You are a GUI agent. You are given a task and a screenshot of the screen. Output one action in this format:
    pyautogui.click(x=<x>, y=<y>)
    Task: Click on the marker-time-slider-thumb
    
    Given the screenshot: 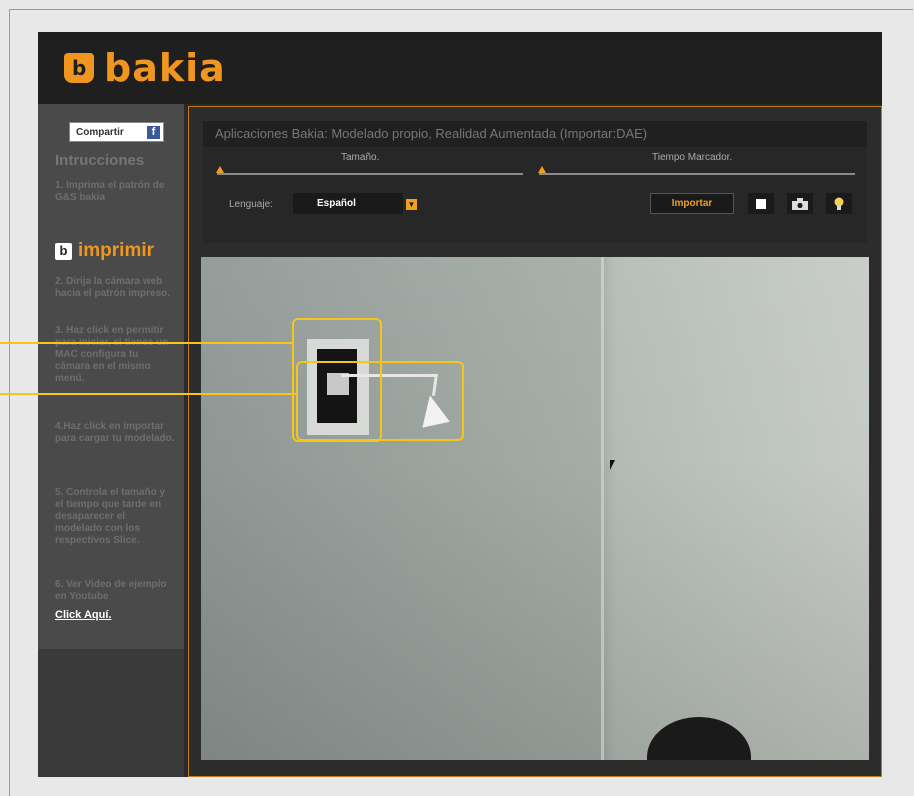 What is the action you would take?
    pyautogui.click(x=542, y=169)
    